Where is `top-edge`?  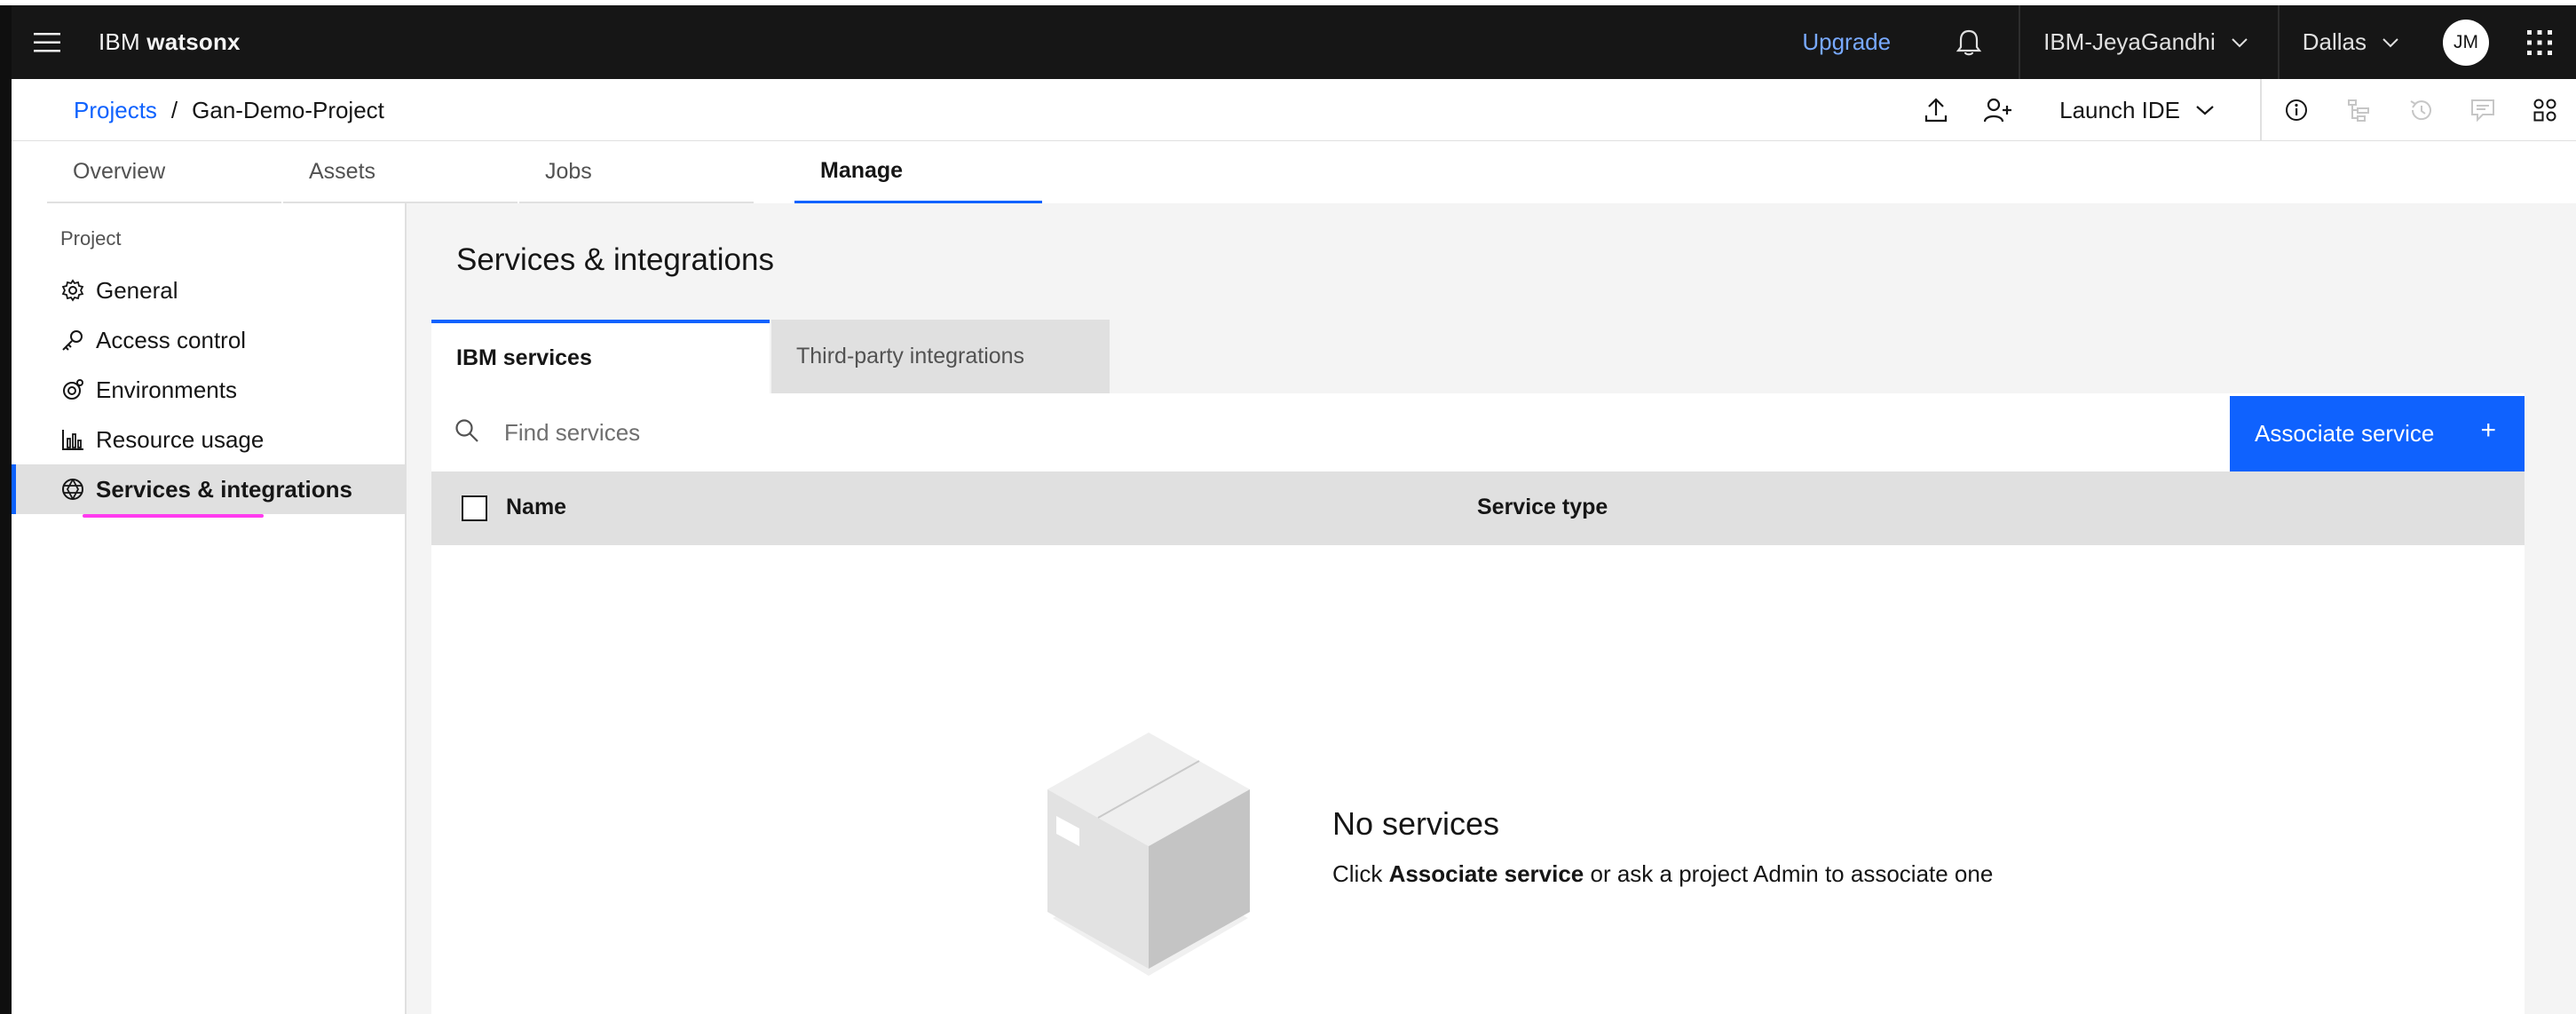
top-edge is located at coordinates (1288, 2).